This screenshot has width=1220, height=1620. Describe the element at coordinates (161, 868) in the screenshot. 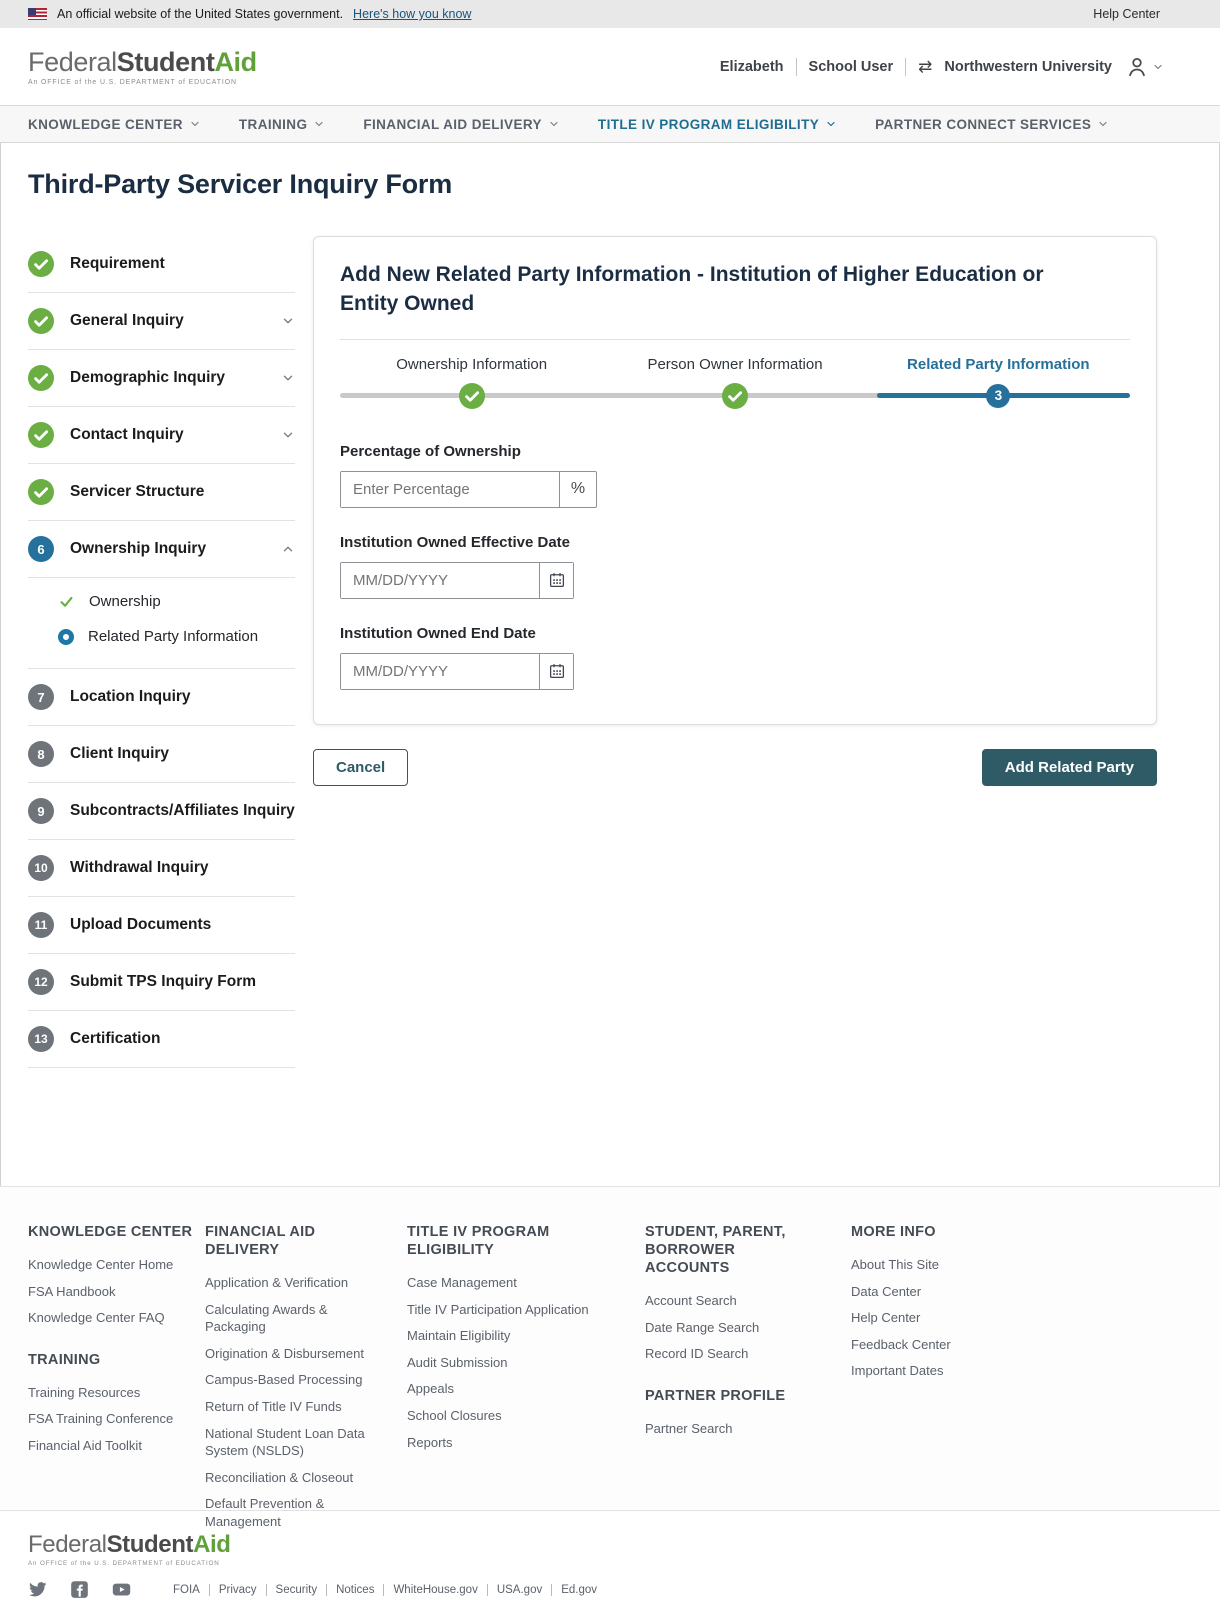

I see `sidebar-item-withdrawal-inquiry: 10 Withdrawal Inquiry` at that location.